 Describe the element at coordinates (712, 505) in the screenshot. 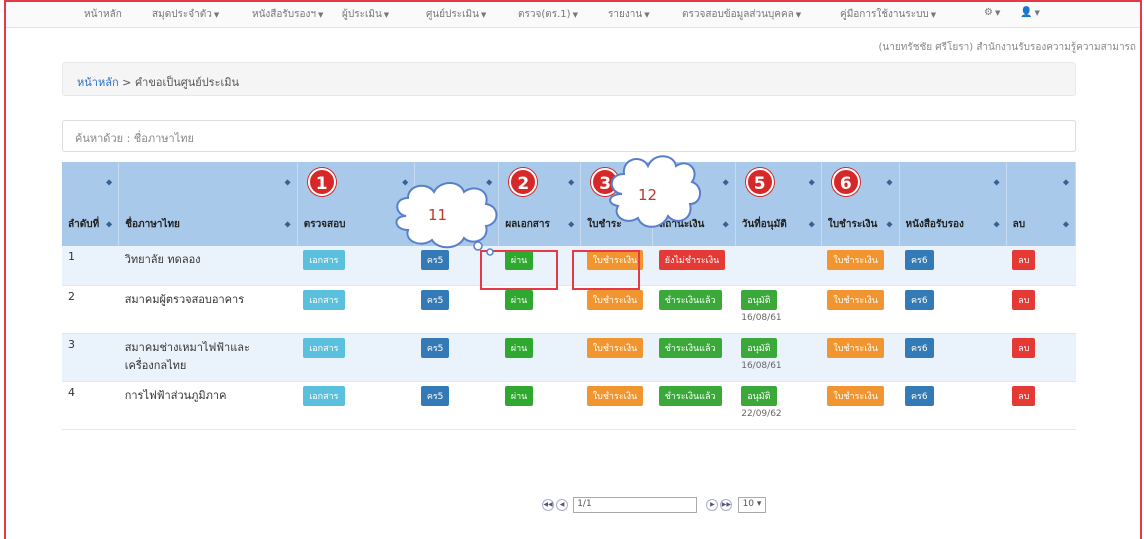

I see `next-page-icon: ▶` at that location.